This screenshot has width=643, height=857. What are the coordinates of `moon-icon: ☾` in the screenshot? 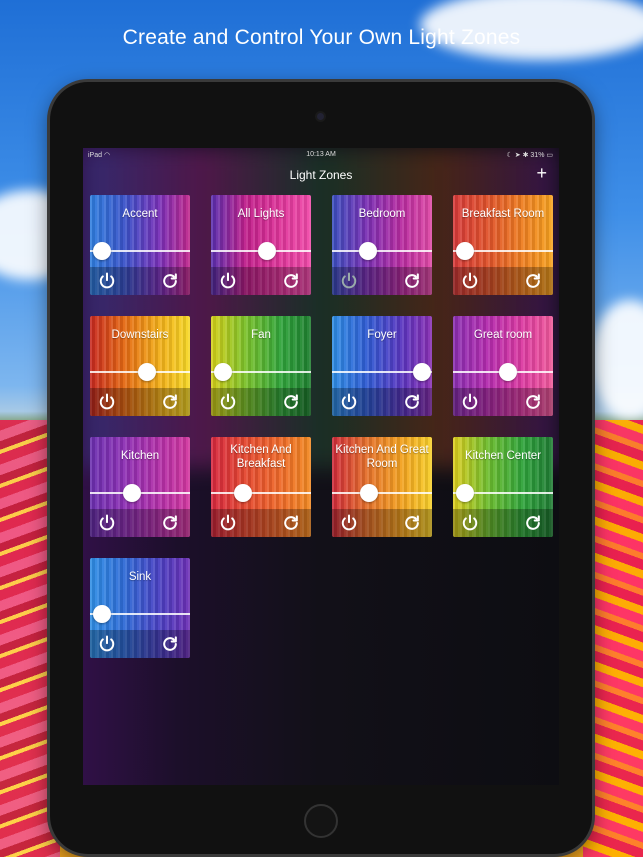 It's located at (509, 155).